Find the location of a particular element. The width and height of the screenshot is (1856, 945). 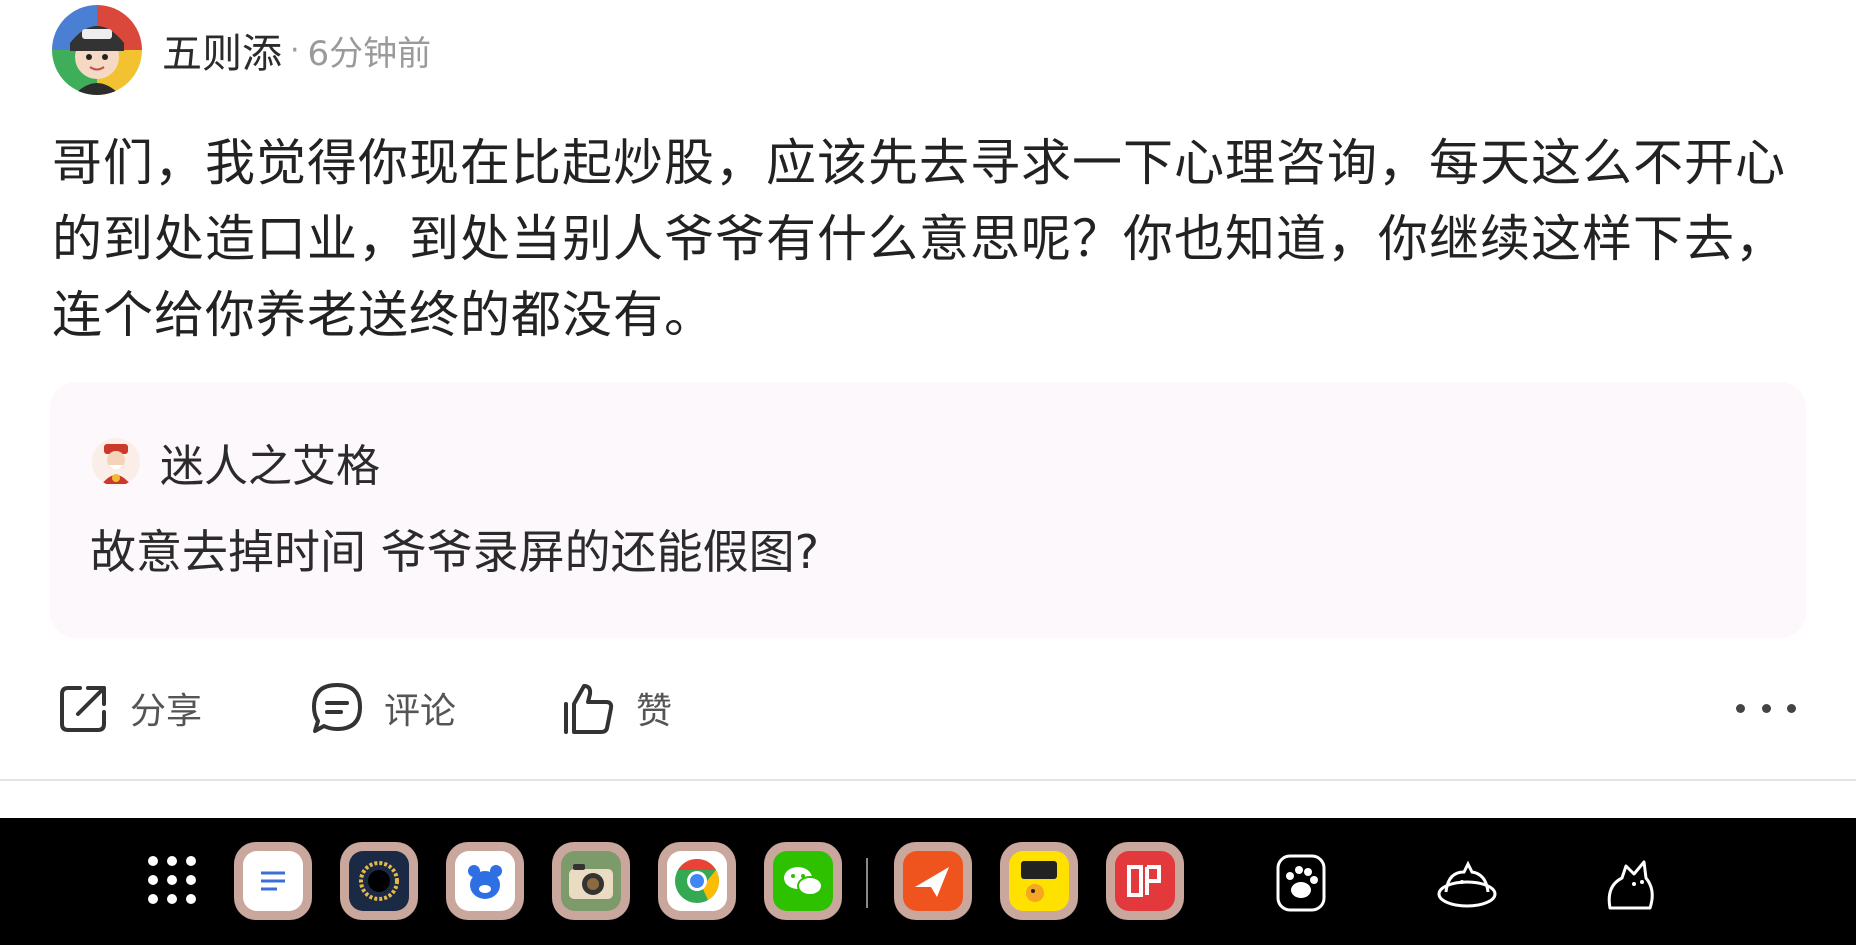

taskbar-separator is located at coordinates (867, 883).